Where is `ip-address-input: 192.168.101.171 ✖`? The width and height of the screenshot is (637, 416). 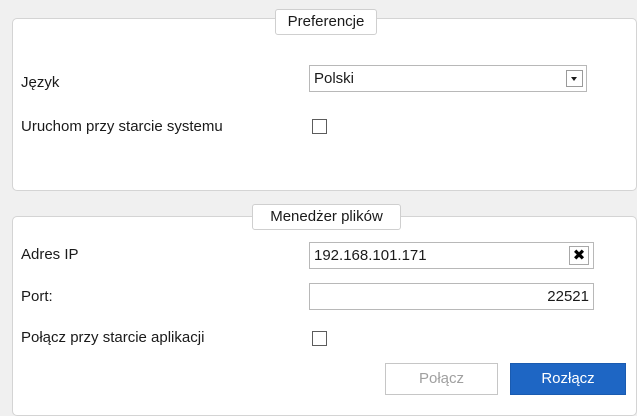 ip-address-input: 192.168.101.171 ✖ is located at coordinates (451, 255).